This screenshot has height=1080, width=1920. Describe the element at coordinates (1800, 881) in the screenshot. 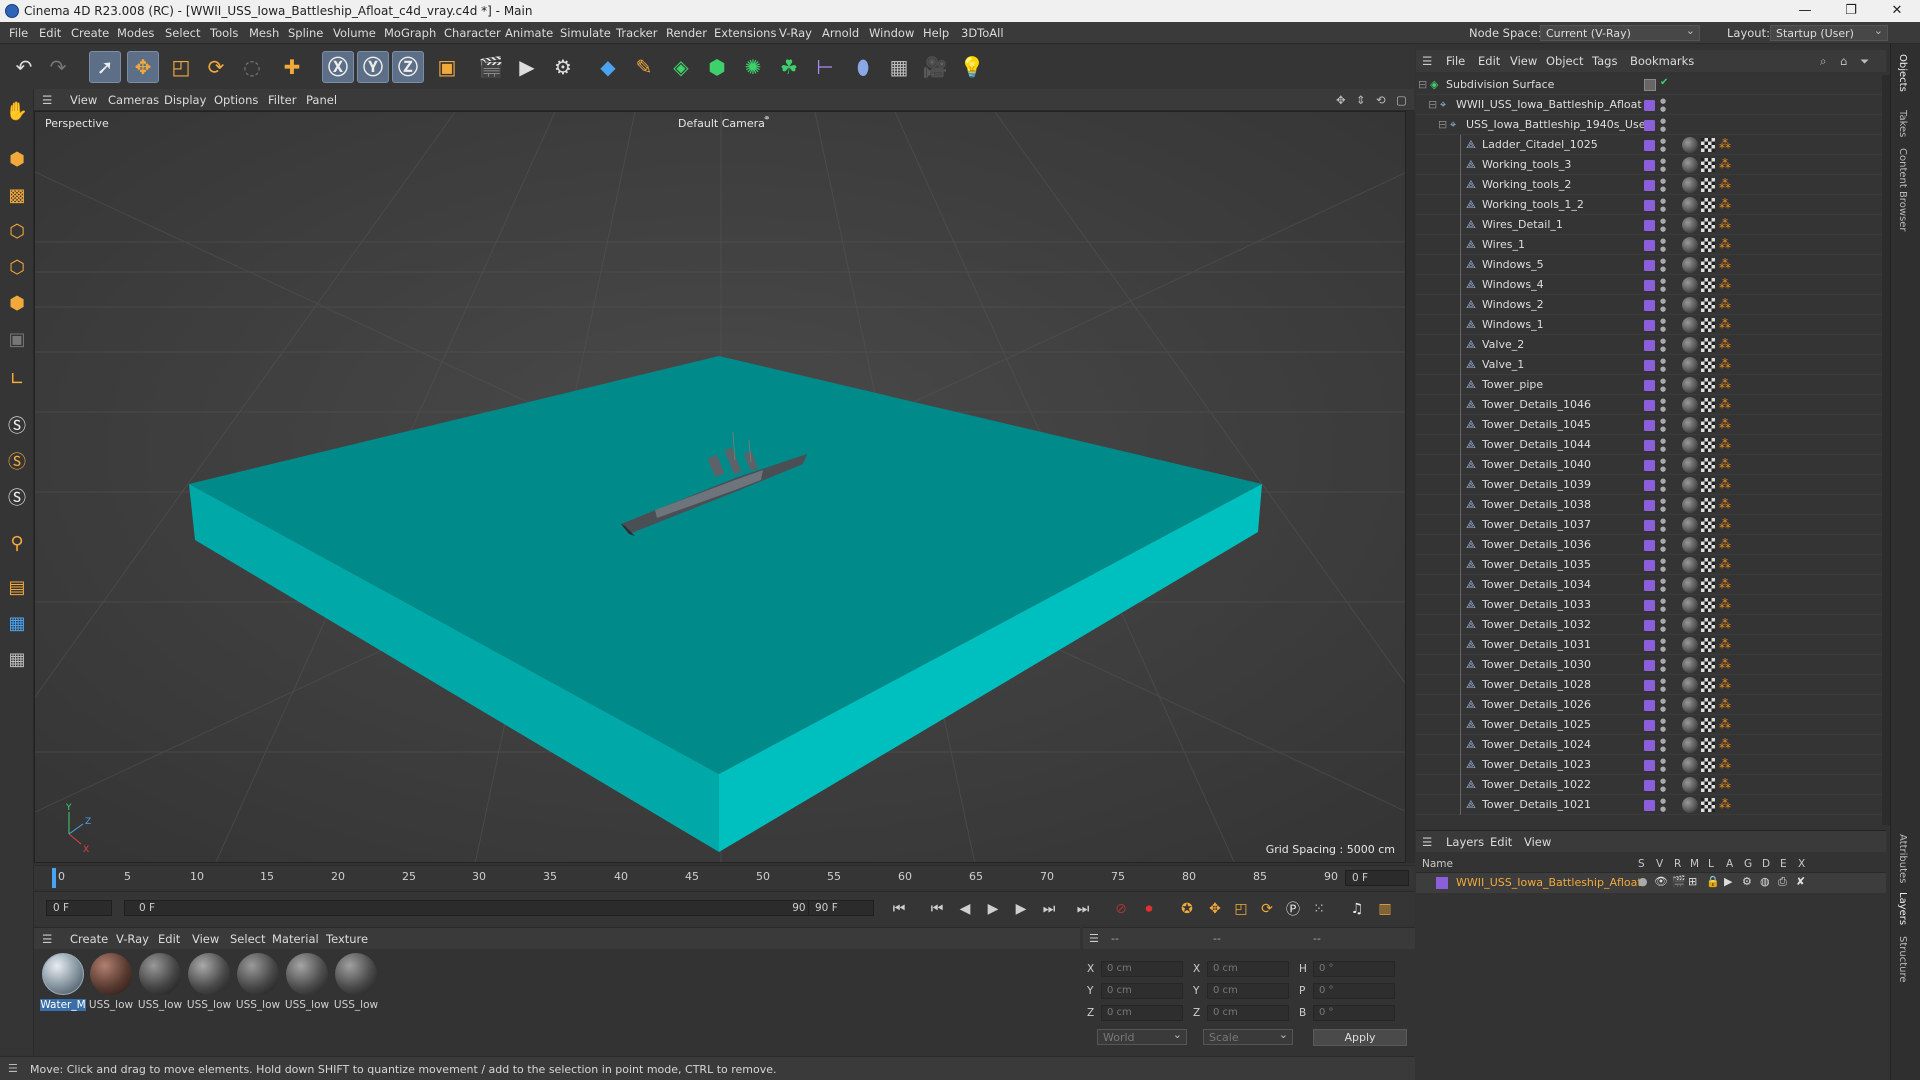

I see `layer-xref-icon: ✘` at that location.